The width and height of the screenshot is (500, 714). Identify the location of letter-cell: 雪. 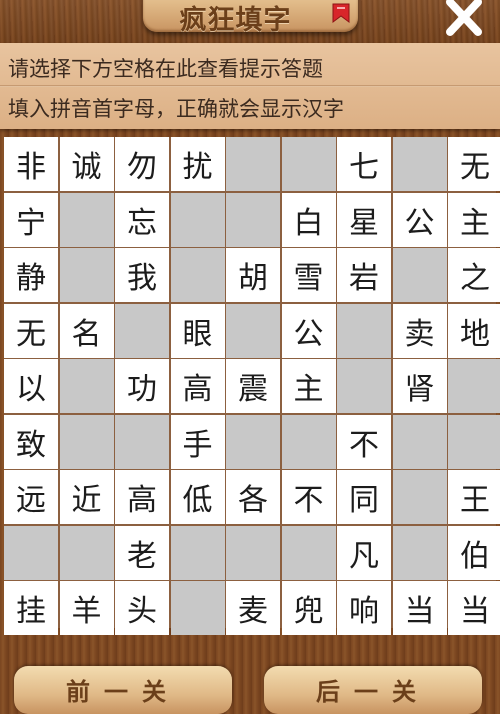
(308, 275).